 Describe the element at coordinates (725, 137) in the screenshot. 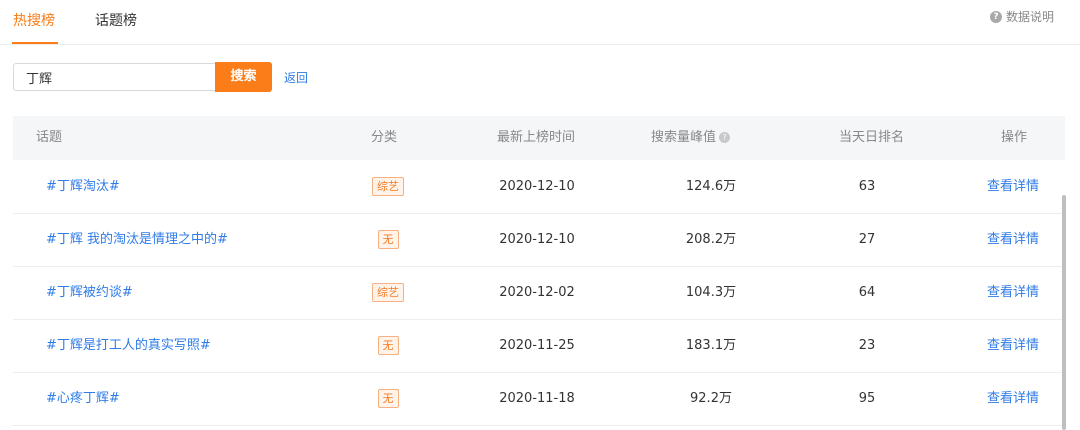

I see `info-icon: ?` at that location.